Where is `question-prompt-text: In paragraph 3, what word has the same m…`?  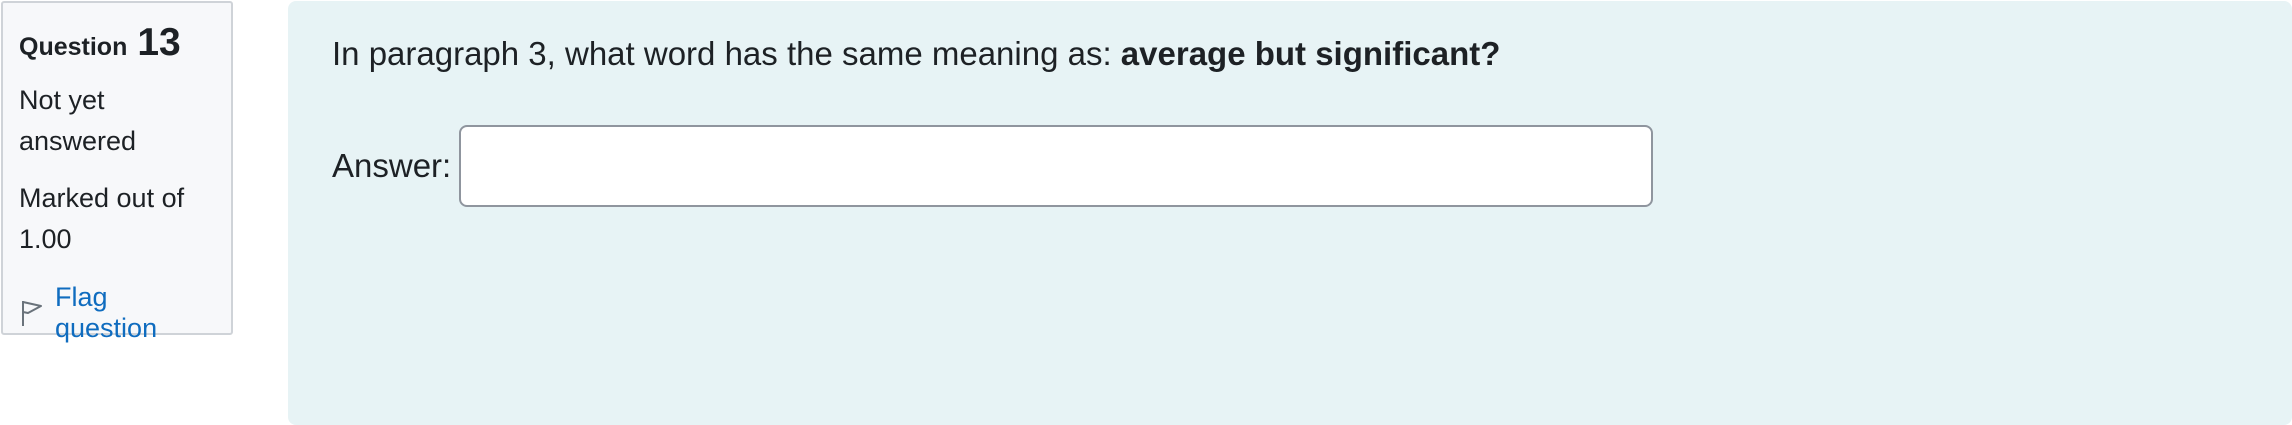 question-prompt-text: In paragraph 3, what word has the same m… is located at coordinates (726, 53).